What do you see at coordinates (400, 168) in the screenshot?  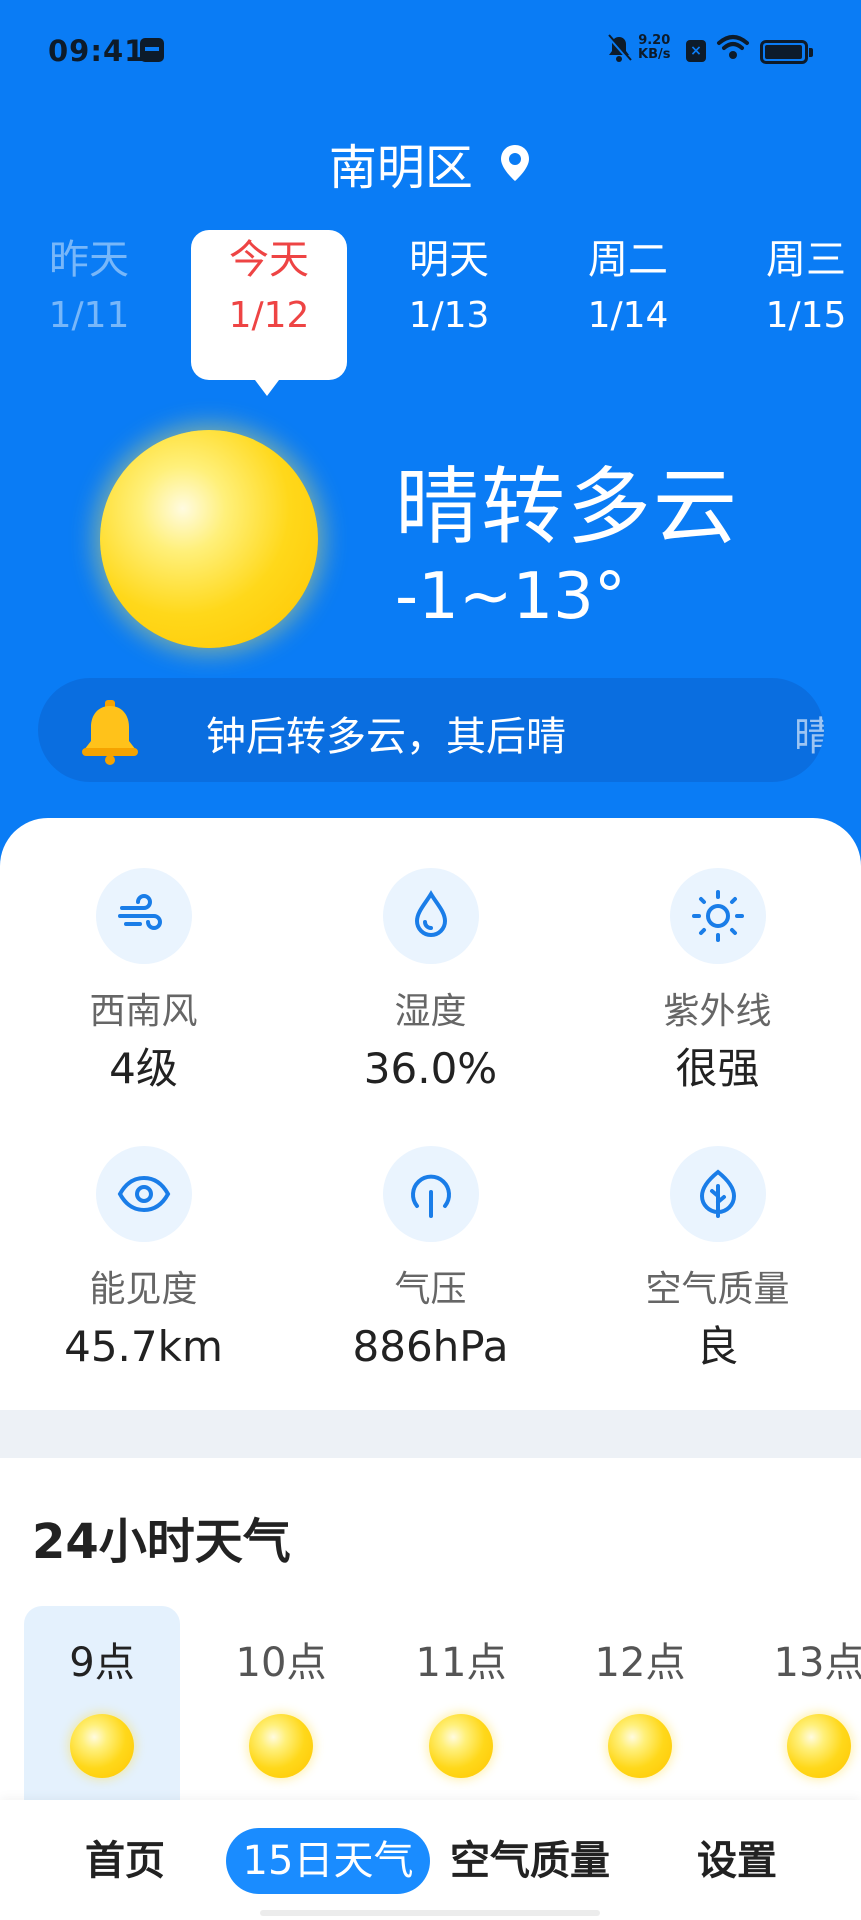 I see `location-name: 南明区` at bounding box center [400, 168].